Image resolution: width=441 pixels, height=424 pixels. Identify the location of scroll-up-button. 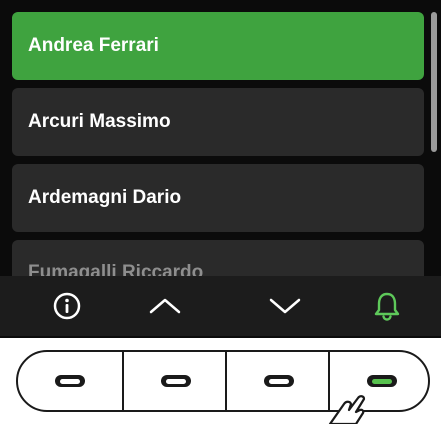
(165, 306).